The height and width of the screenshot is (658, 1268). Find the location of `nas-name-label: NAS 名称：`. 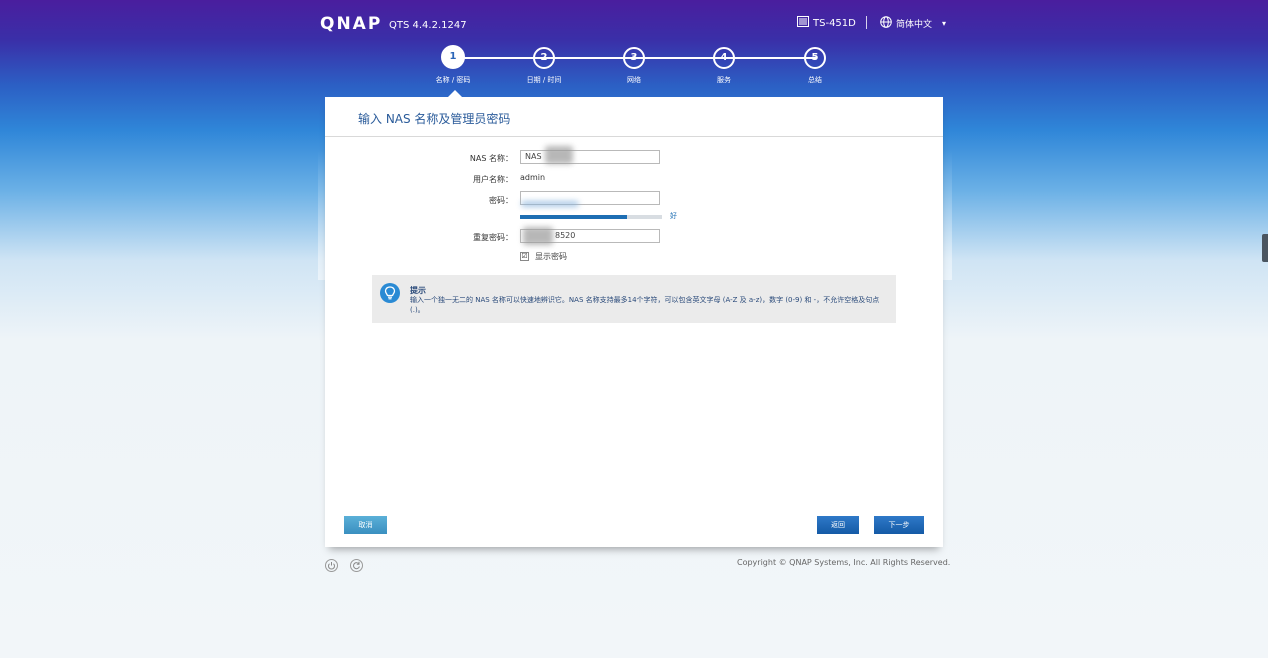

nas-name-label: NAS 名称： is located at coordinates (491, 158).